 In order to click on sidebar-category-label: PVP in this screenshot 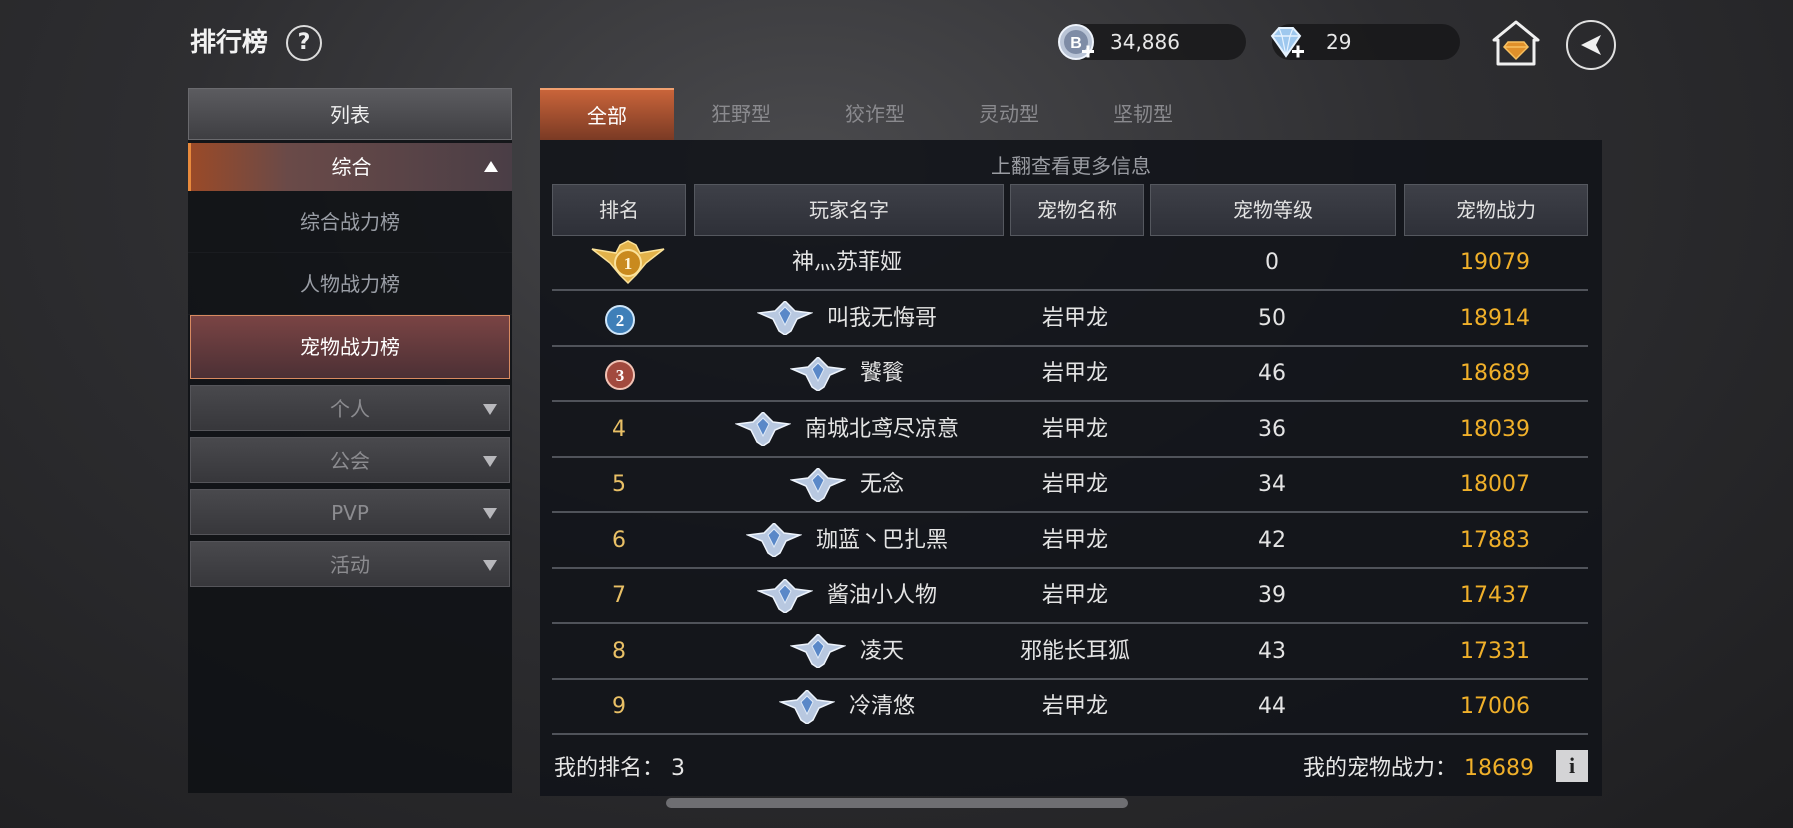, I will do `click(350, 513)`.